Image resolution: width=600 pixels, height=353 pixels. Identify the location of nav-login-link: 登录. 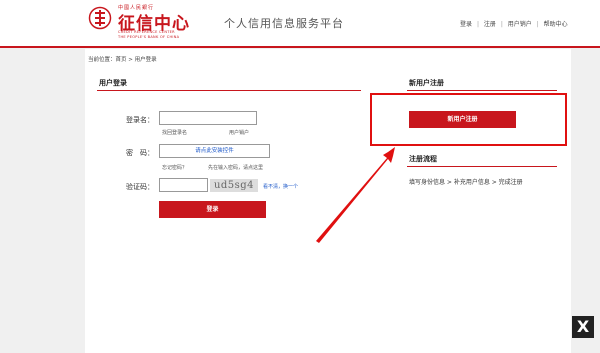
(466, 24).